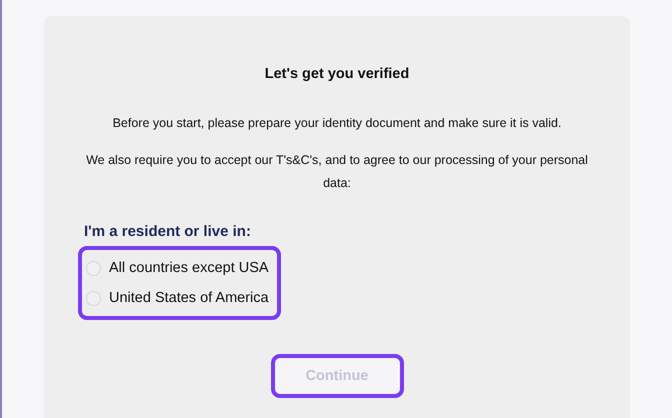  Describe the element at coordinates (189, 298) in the screenshot. I see `option-label: United States of America` at that location.